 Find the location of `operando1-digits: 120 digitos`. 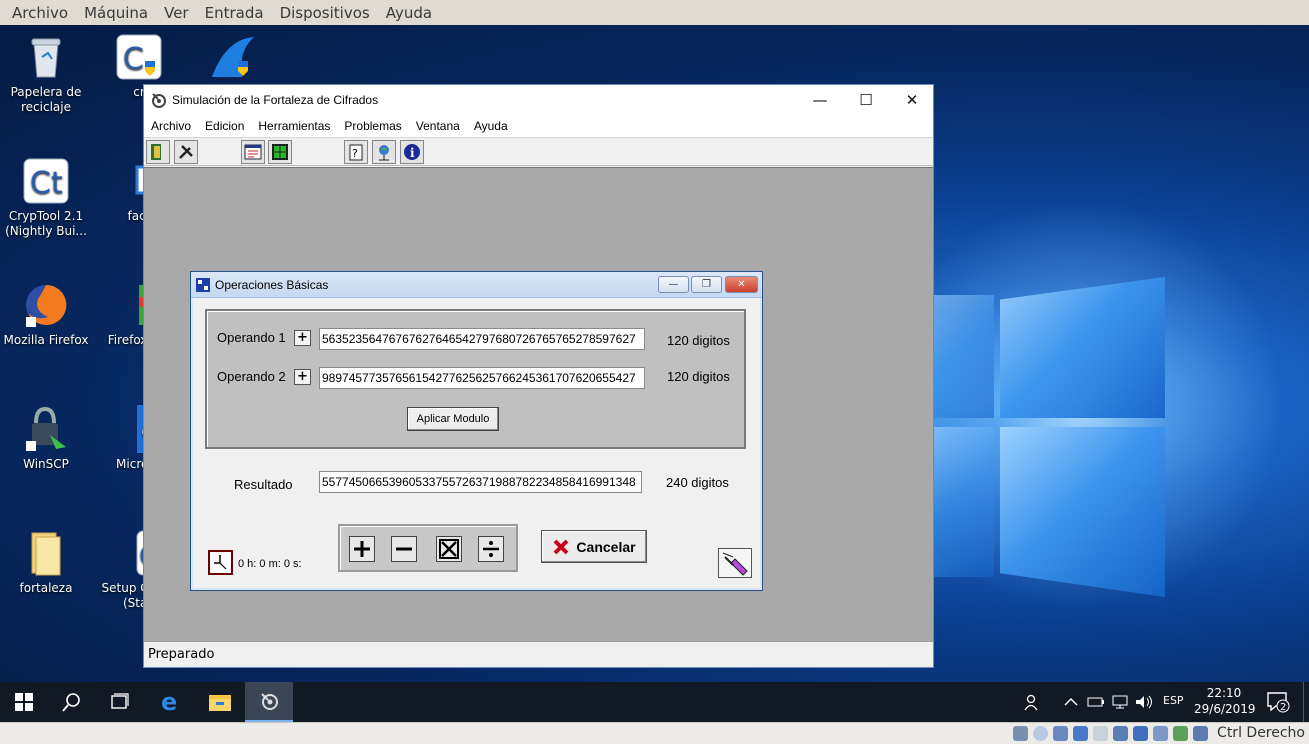

operando1-digits: 120 digitos is located at coordinates (698, 340).